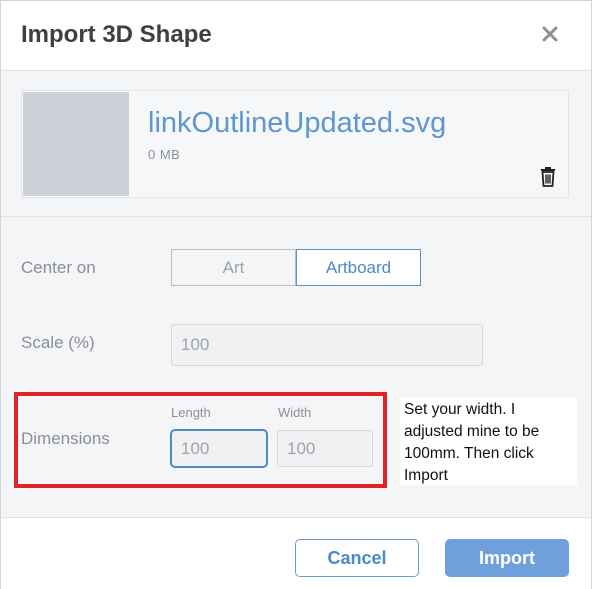 Image resolution: width=592 pixels, height=589 pixels. I want to click on dialog-title: Import 3D Shape, so click(116, 34).